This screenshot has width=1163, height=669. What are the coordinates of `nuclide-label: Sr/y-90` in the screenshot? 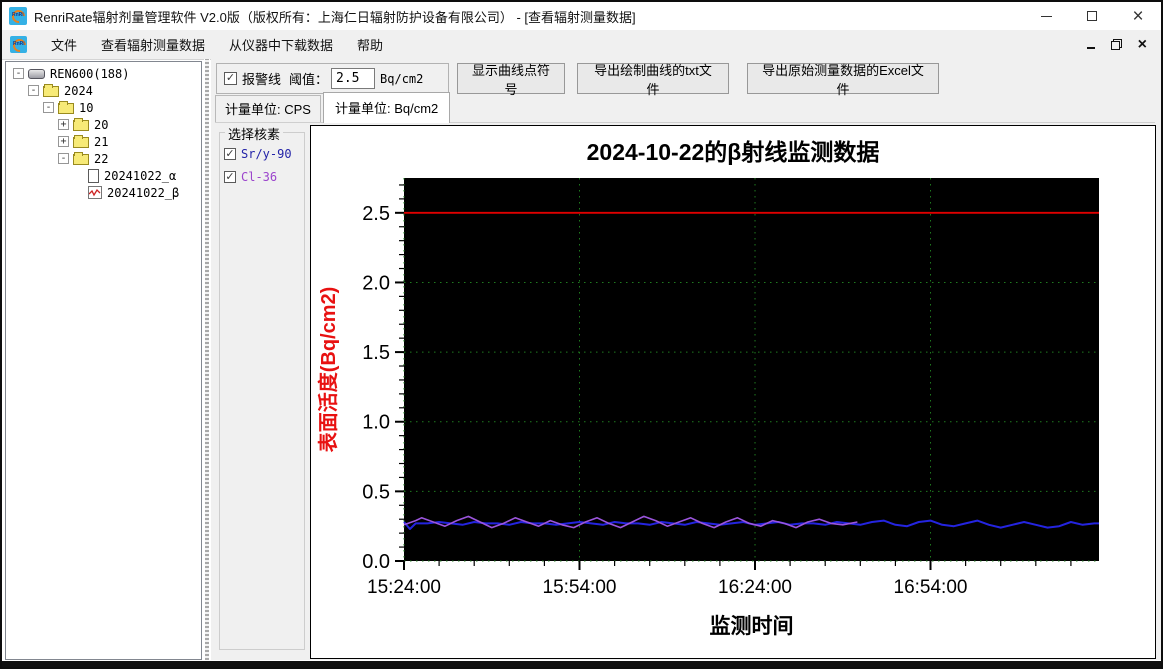 It's located at (266, 154).